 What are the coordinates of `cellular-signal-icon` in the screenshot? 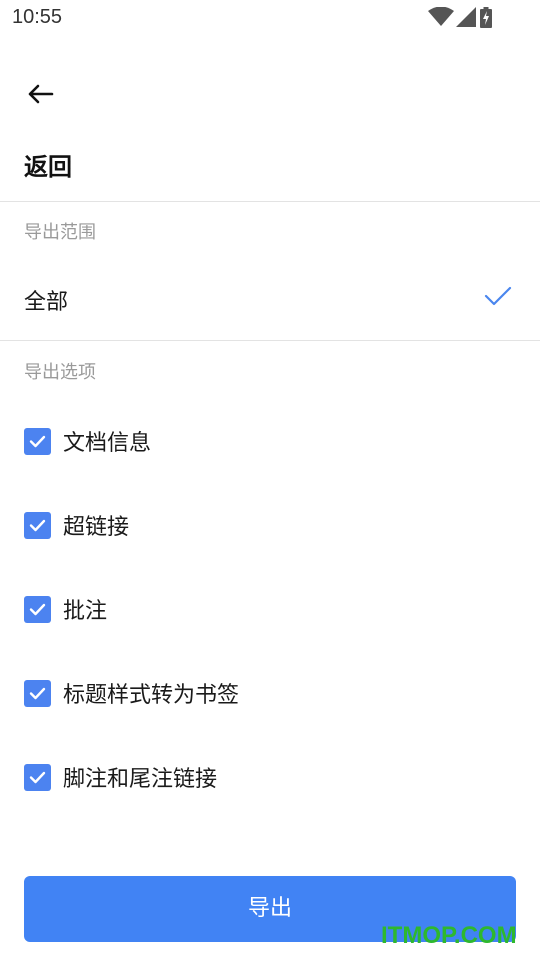 It's located at (466, 17).